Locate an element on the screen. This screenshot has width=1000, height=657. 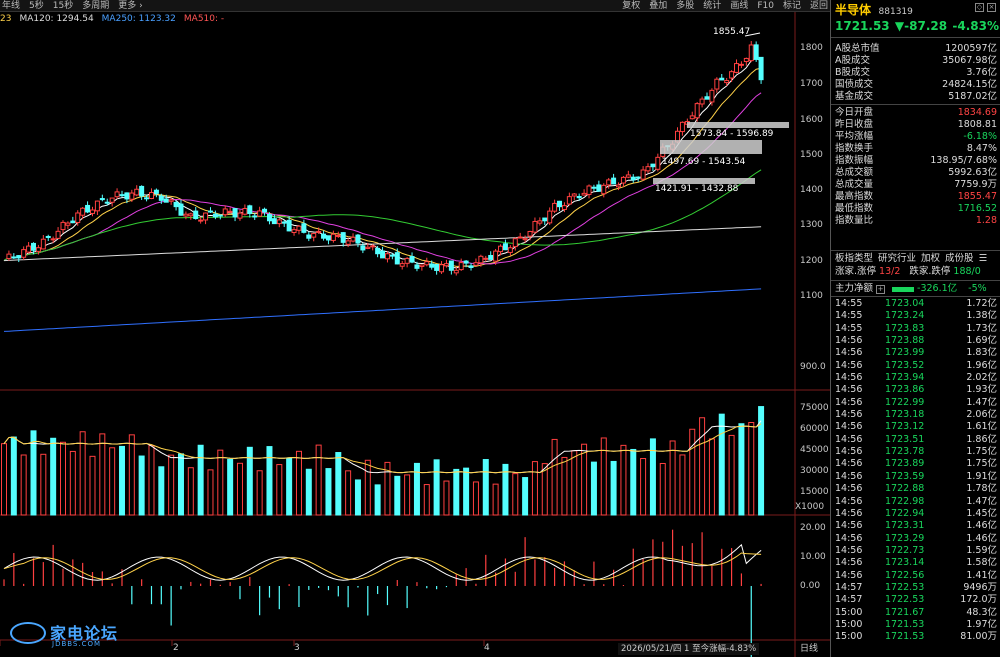
tick-row: 14:56 1723.18 2.06亿 is located at coordinates (916, 415).